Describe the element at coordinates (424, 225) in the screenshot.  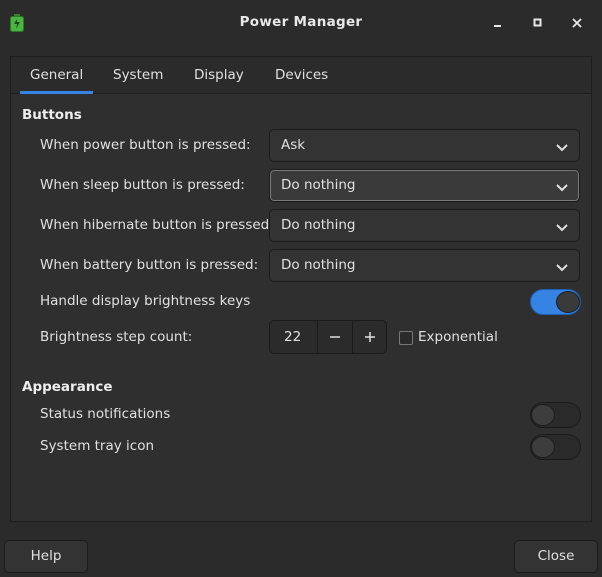
I see `hibernate-button-combo: Do nothing` at that location.